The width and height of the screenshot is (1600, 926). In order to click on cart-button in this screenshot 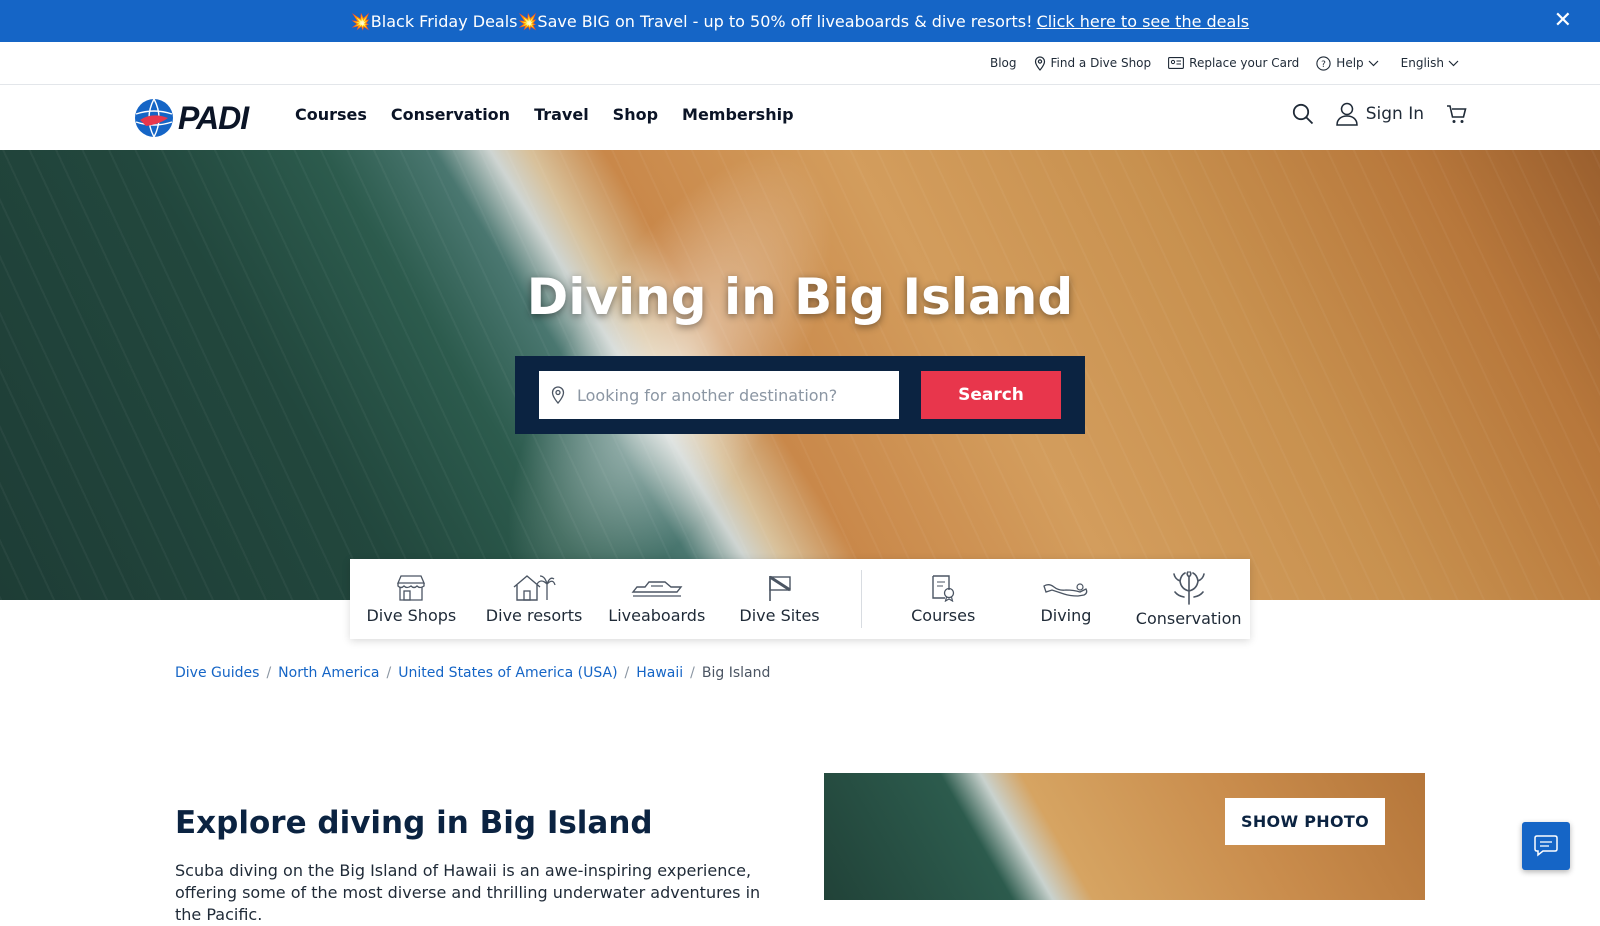, I will do `click(1457, 114)`.